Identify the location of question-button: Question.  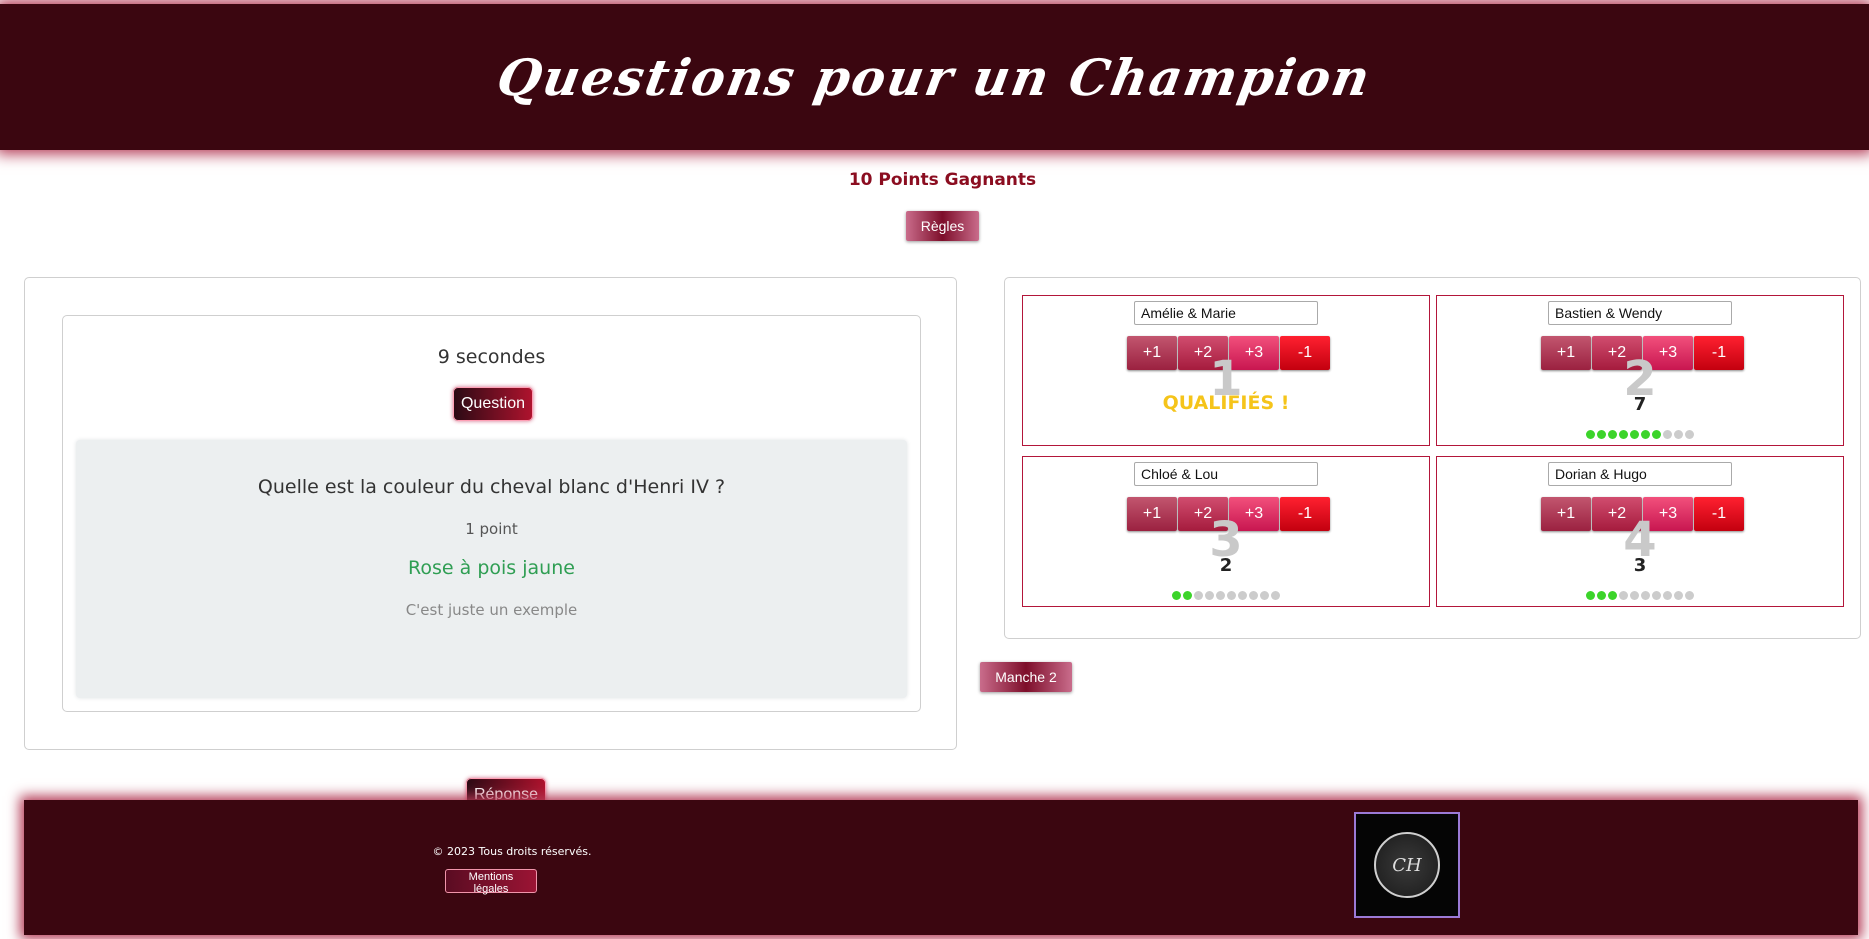
(493, 404).